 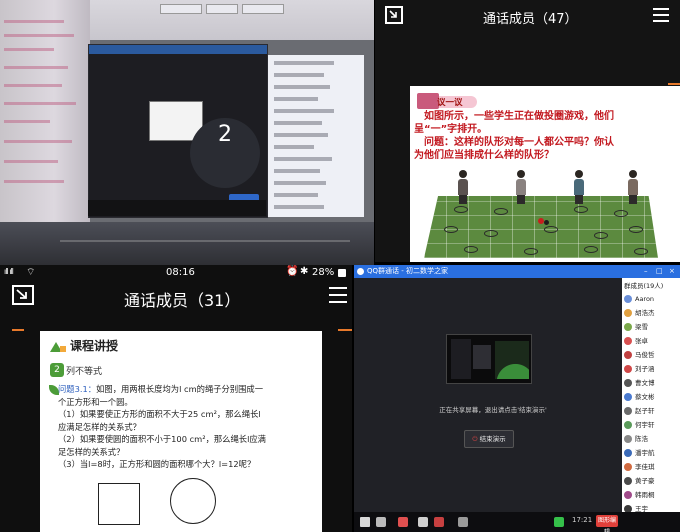 I want to click on photo-bezel, so click(x=187, y=243).